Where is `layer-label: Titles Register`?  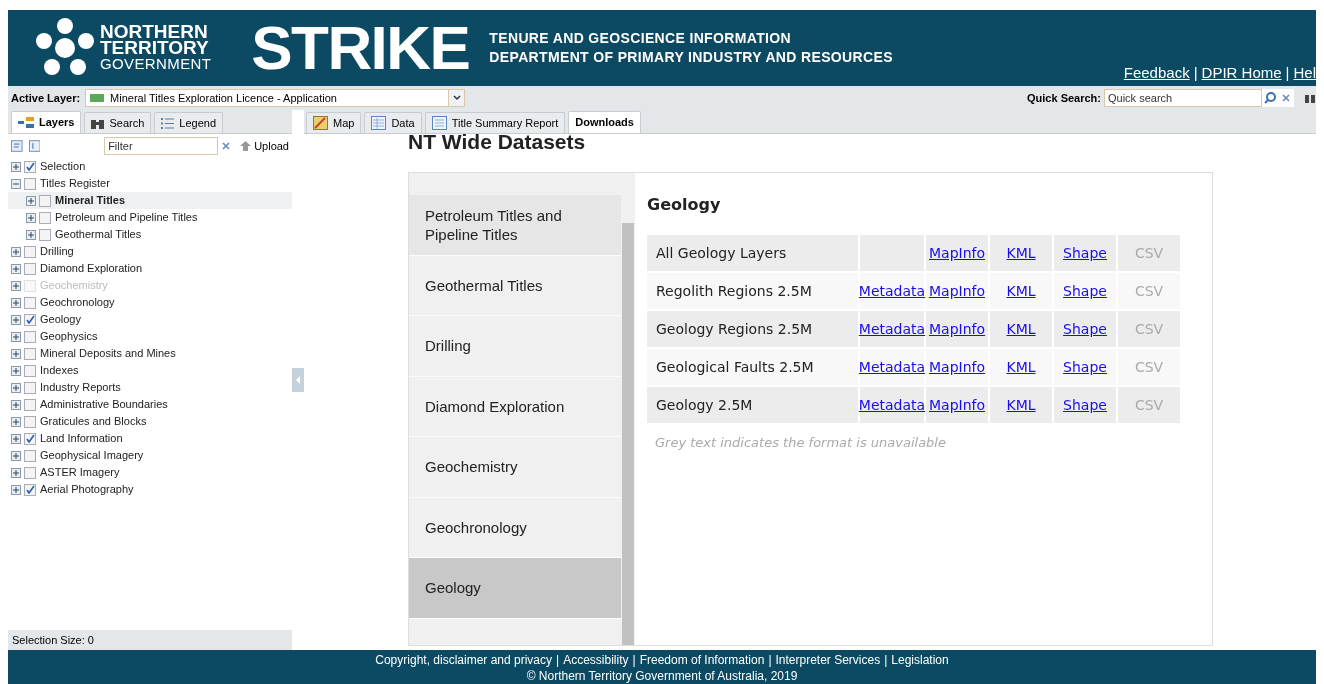 layer-label: Titles Register is located at coordinates (75, 183).